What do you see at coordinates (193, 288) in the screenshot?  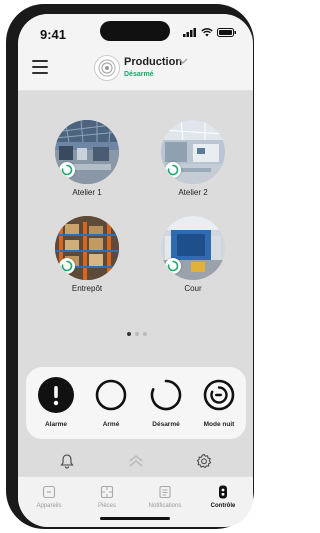 I see `group-label: Cour` at bounding box center [193, 288].